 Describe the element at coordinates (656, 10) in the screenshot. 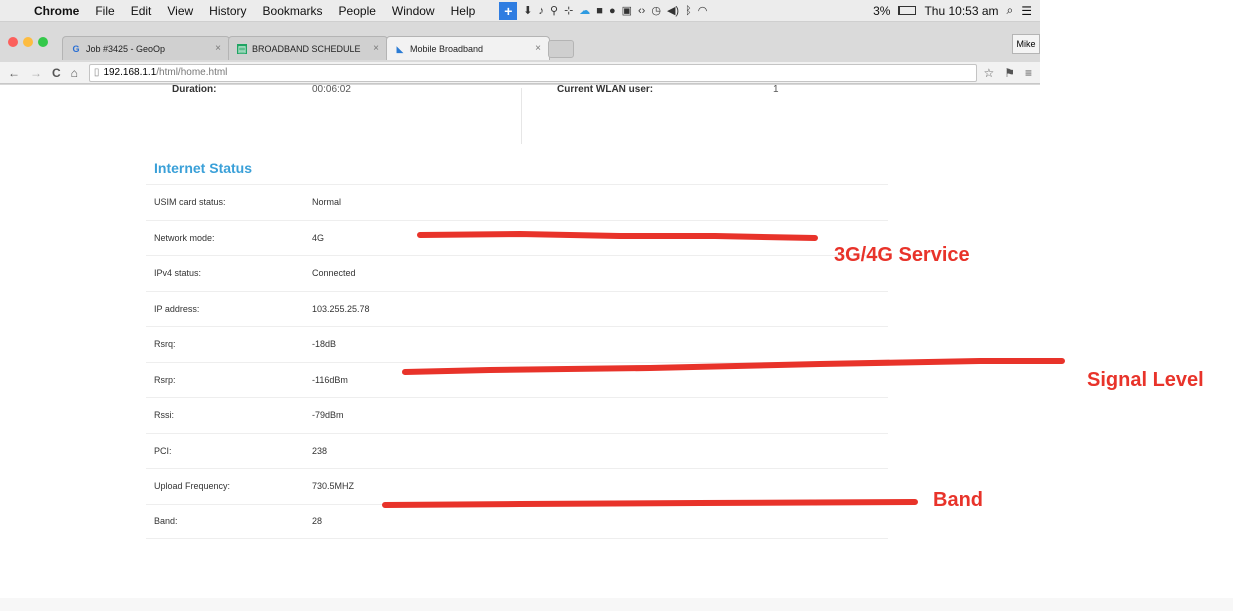

I see `clock-icon: ◷` at that location.